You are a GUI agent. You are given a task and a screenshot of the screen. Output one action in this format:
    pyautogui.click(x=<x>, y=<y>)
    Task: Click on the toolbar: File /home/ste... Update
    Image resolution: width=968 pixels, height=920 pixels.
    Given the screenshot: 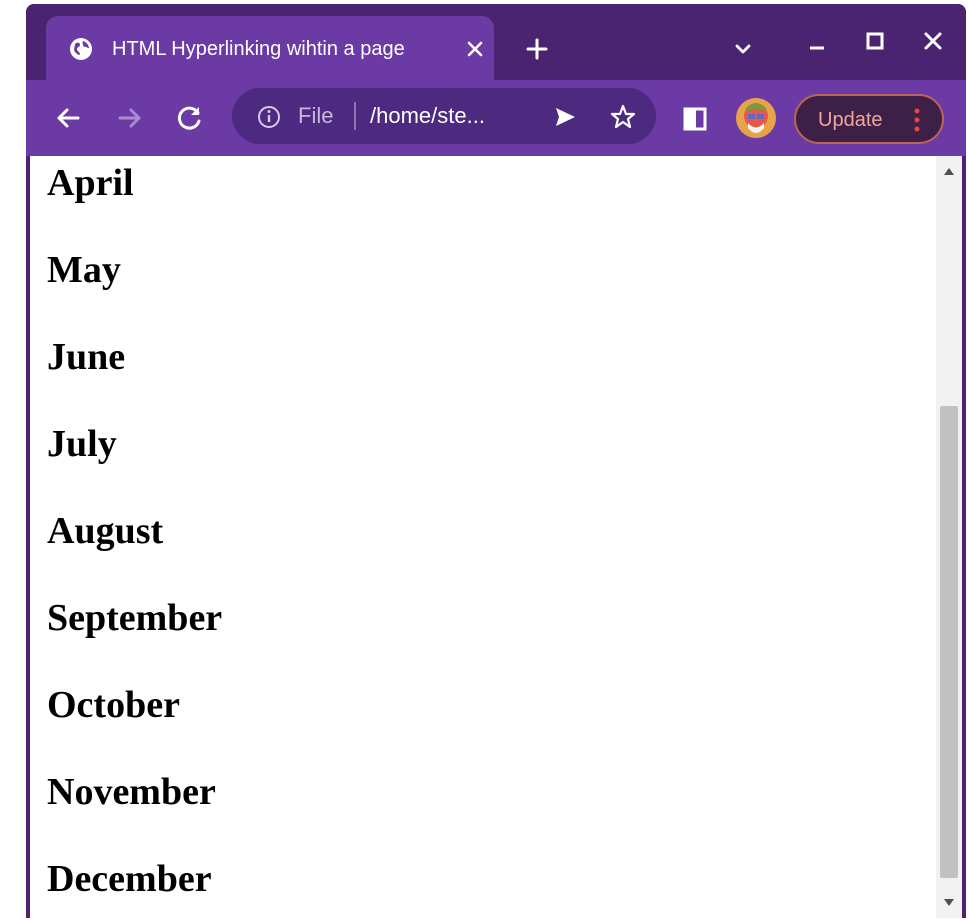 What is the action you would take?
    pyautogui.click(x=496, y=118)
    